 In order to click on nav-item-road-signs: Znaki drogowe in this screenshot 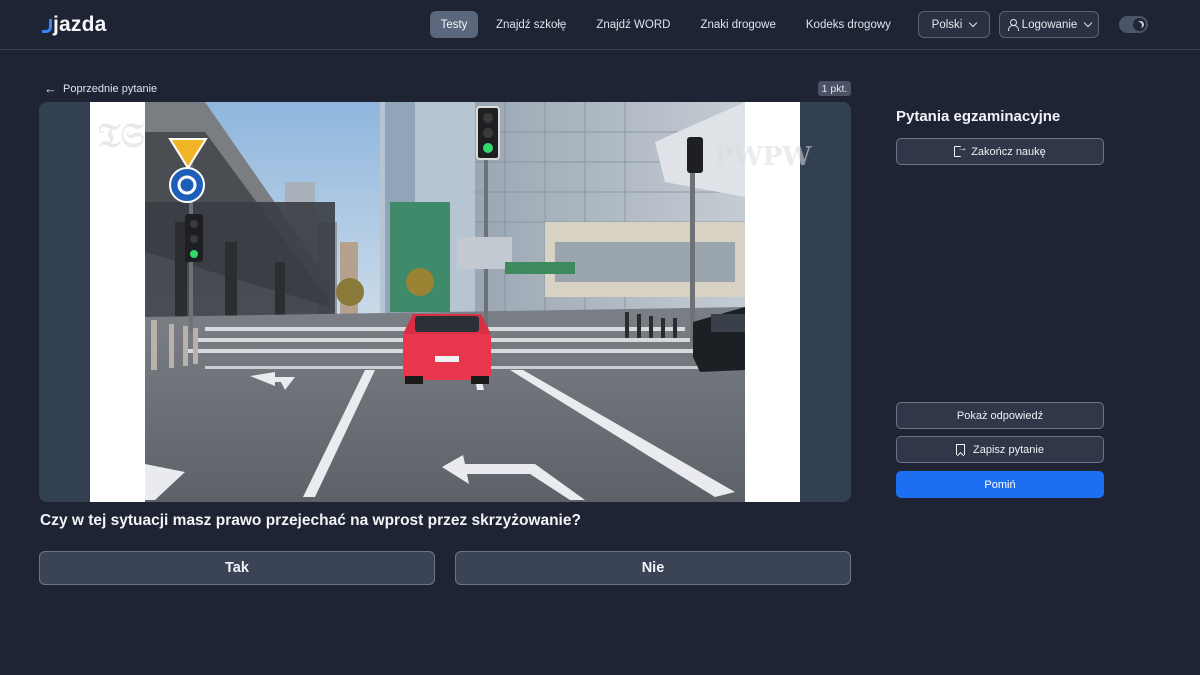, I will do `click(737, 24)`.